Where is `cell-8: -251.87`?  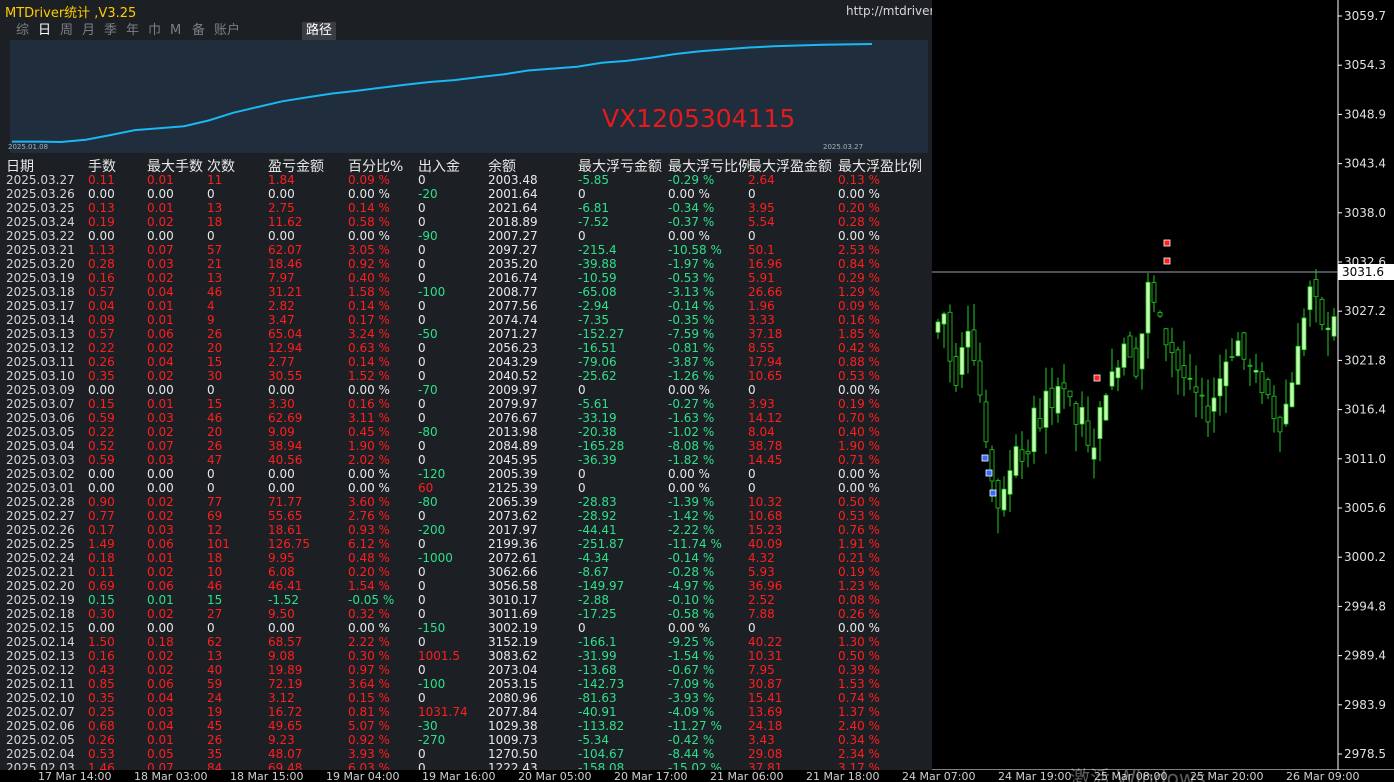 cell-8: -251.87 is located at coordinates (601, 544).